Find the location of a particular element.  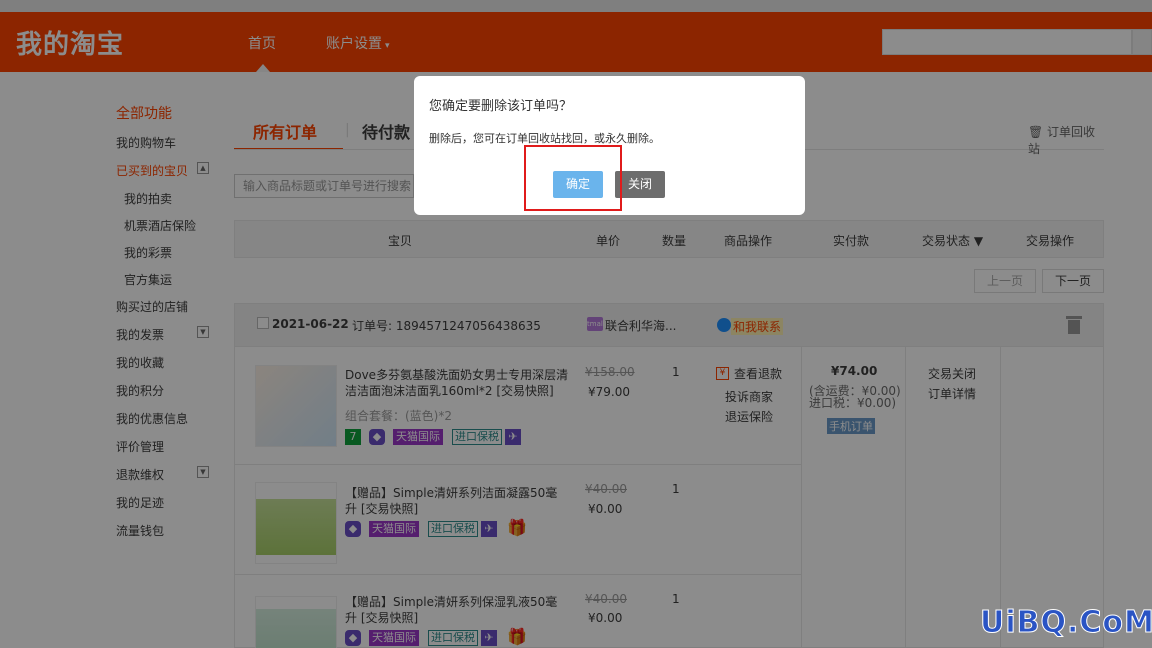

site-watermark: UiBQ.CoM is located at coordinates (1066, 623).